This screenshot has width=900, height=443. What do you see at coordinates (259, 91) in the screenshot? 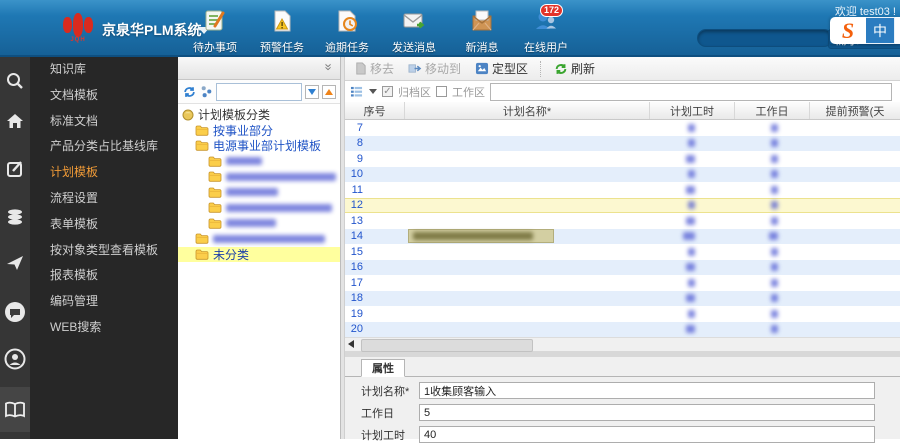
I see `tree-filter-input` at bounding box center [259, 91].